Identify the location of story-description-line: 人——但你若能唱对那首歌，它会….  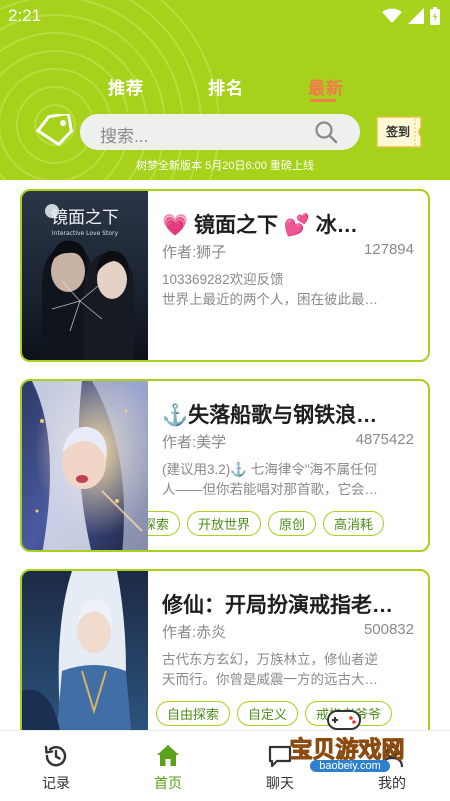
(270, 489).